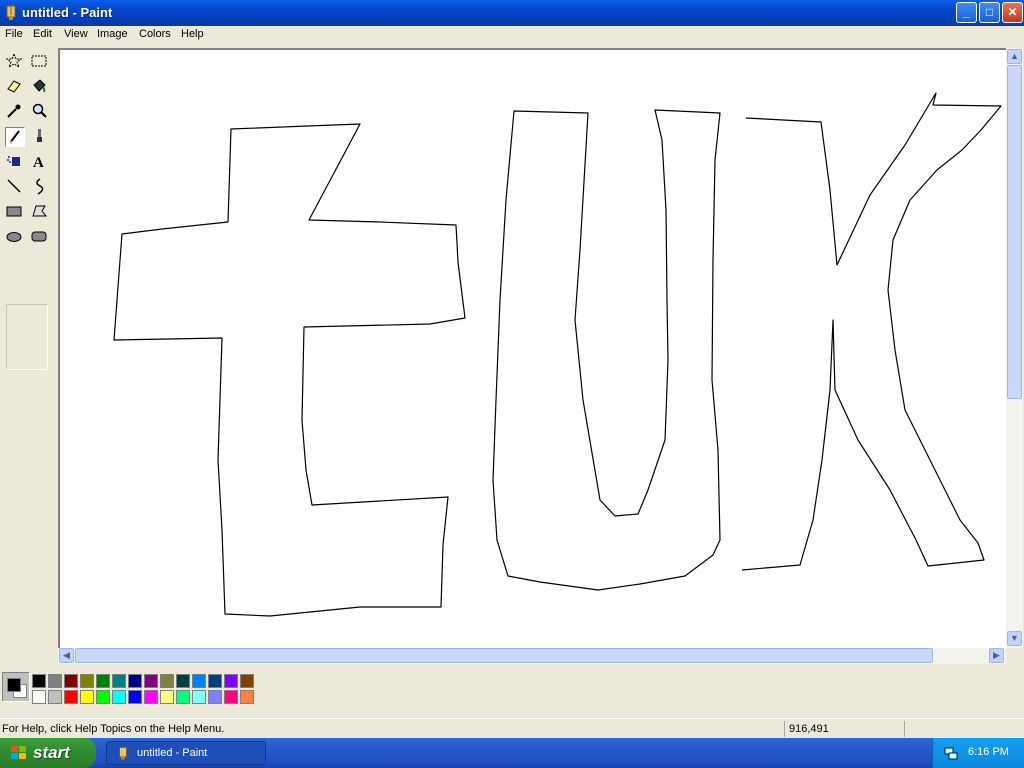  I want to click on select-tool, so click(40, 62).